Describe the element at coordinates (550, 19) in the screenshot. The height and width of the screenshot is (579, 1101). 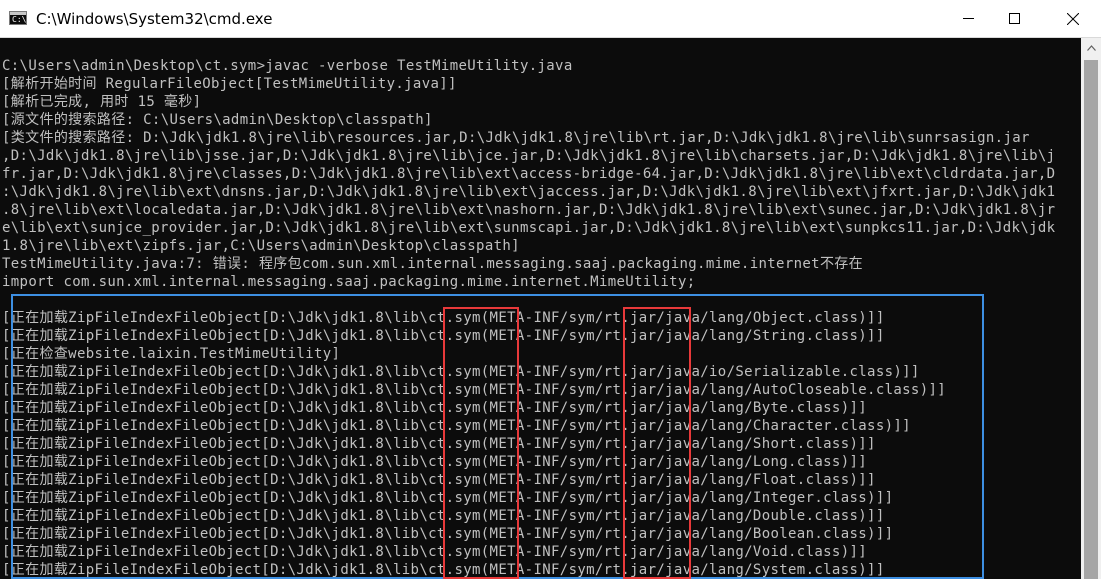
I see `title-bar: C:\ C:\Windows\System32\cmd.exe` at that location.